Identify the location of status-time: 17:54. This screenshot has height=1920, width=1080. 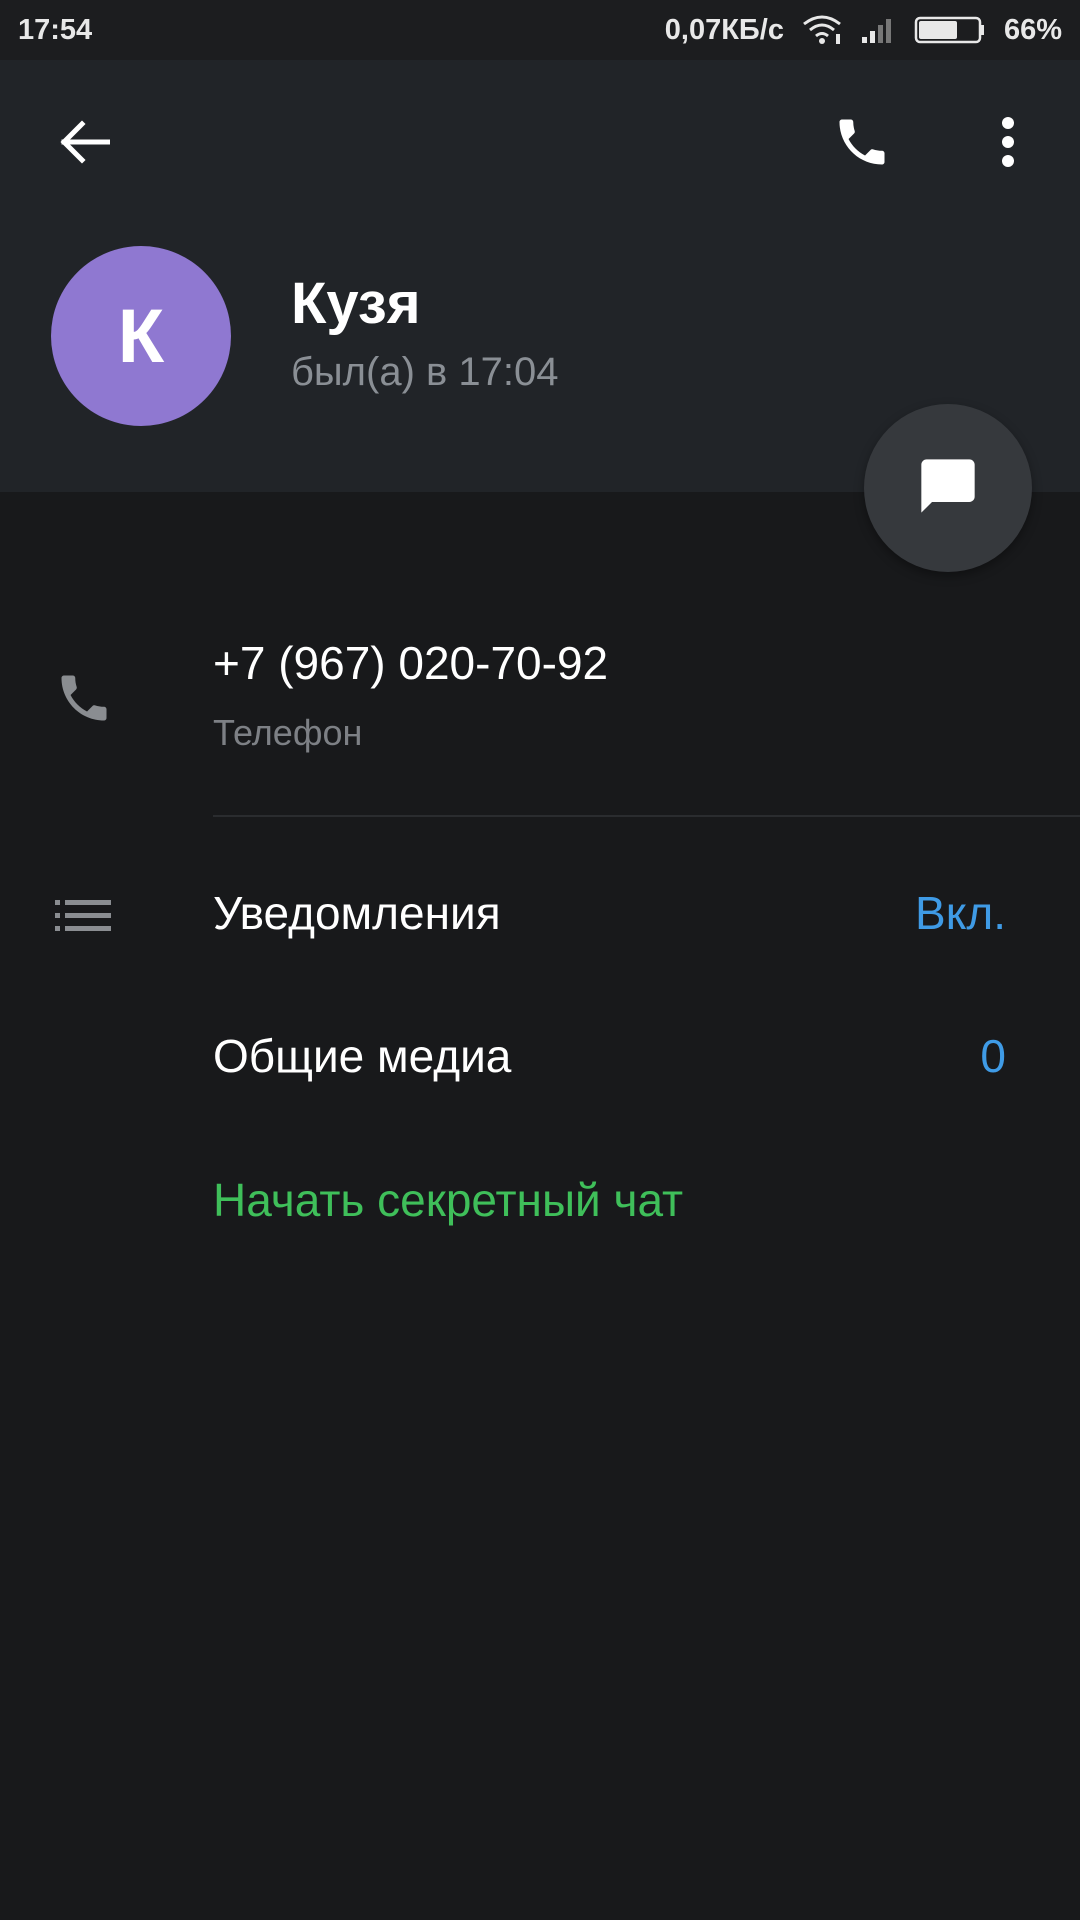
(55, 29).